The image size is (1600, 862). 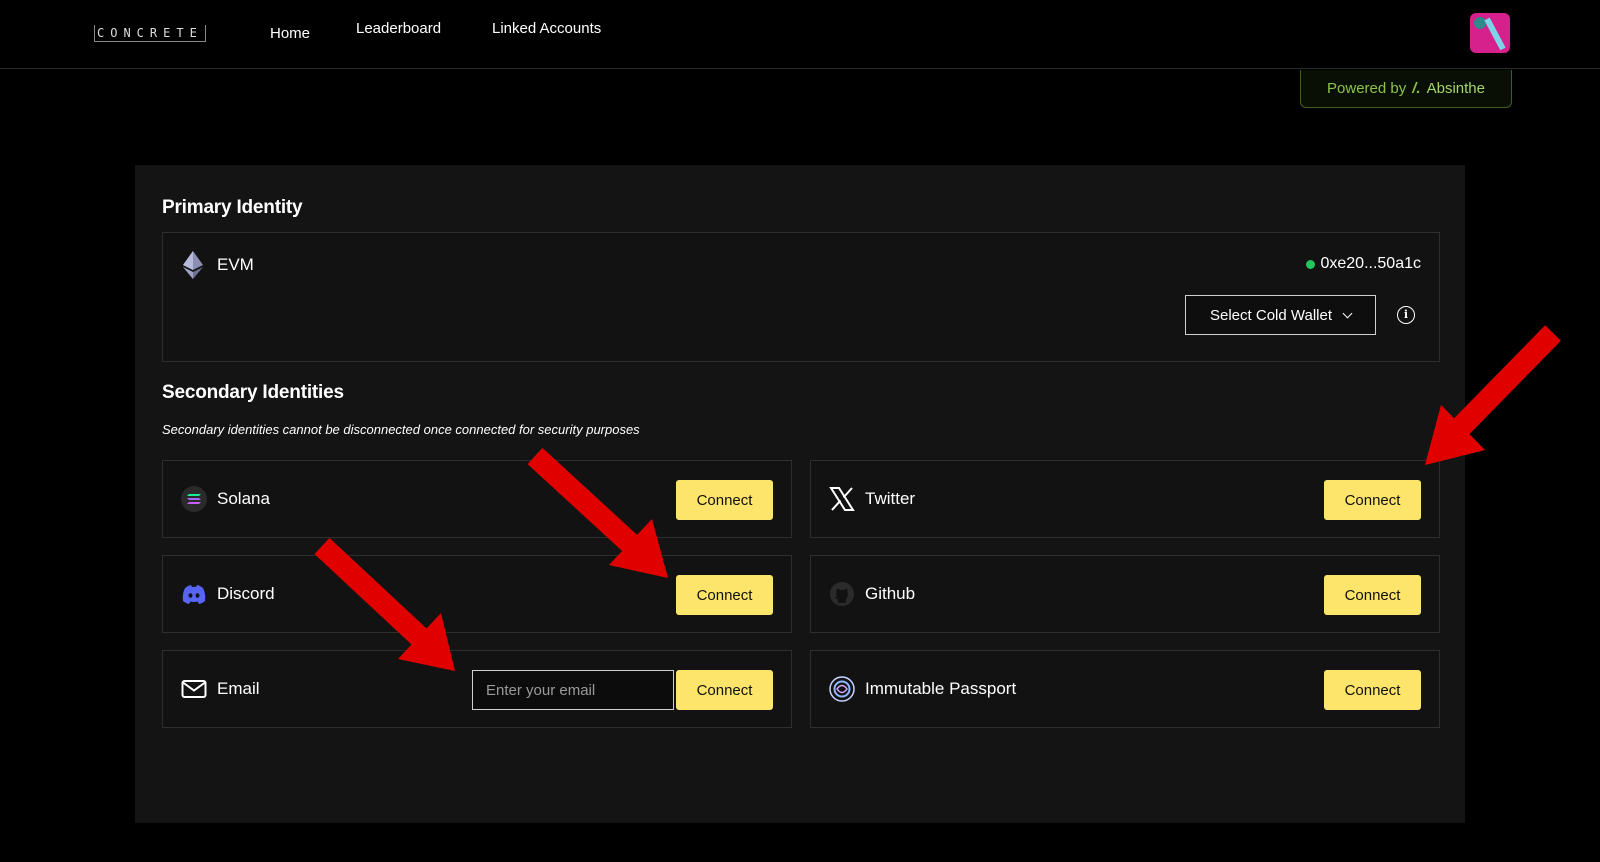 I want to click on identity-label-immutable-passport: Immutable Passport, so click(x=941, y=688).